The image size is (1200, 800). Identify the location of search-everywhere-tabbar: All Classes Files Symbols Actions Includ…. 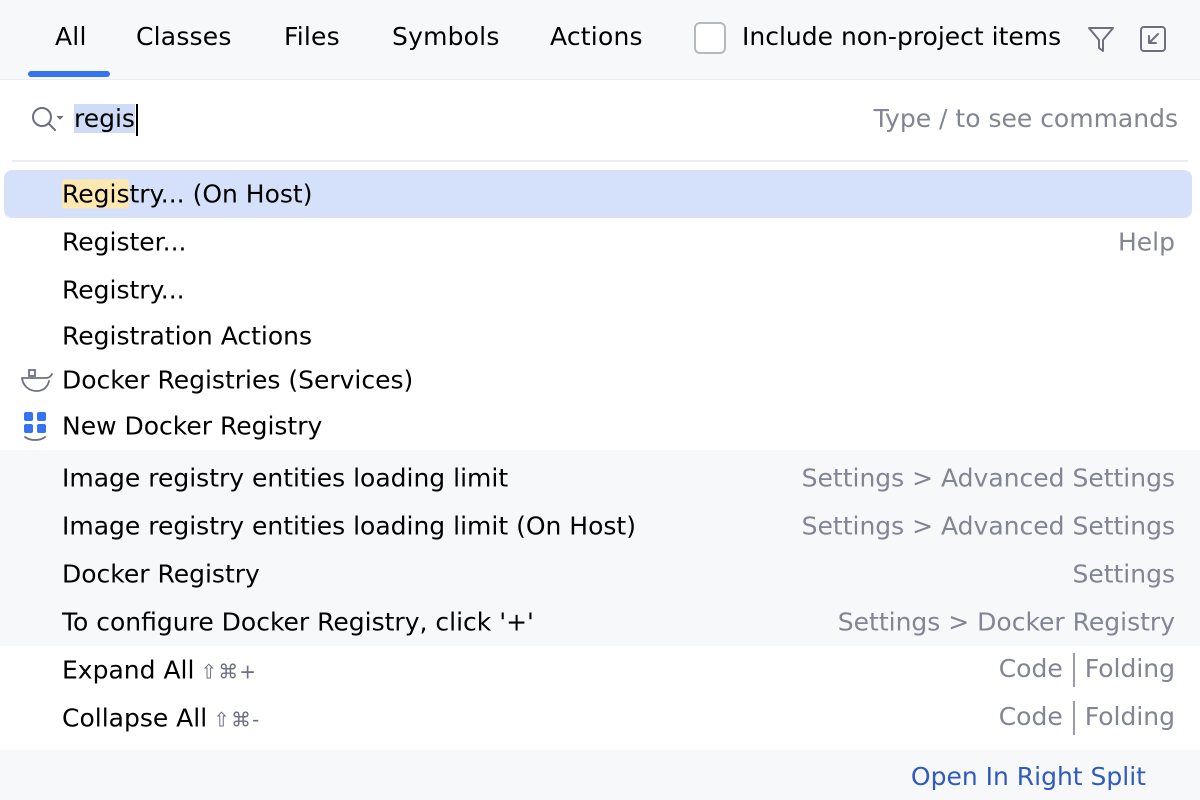
(600, 40).